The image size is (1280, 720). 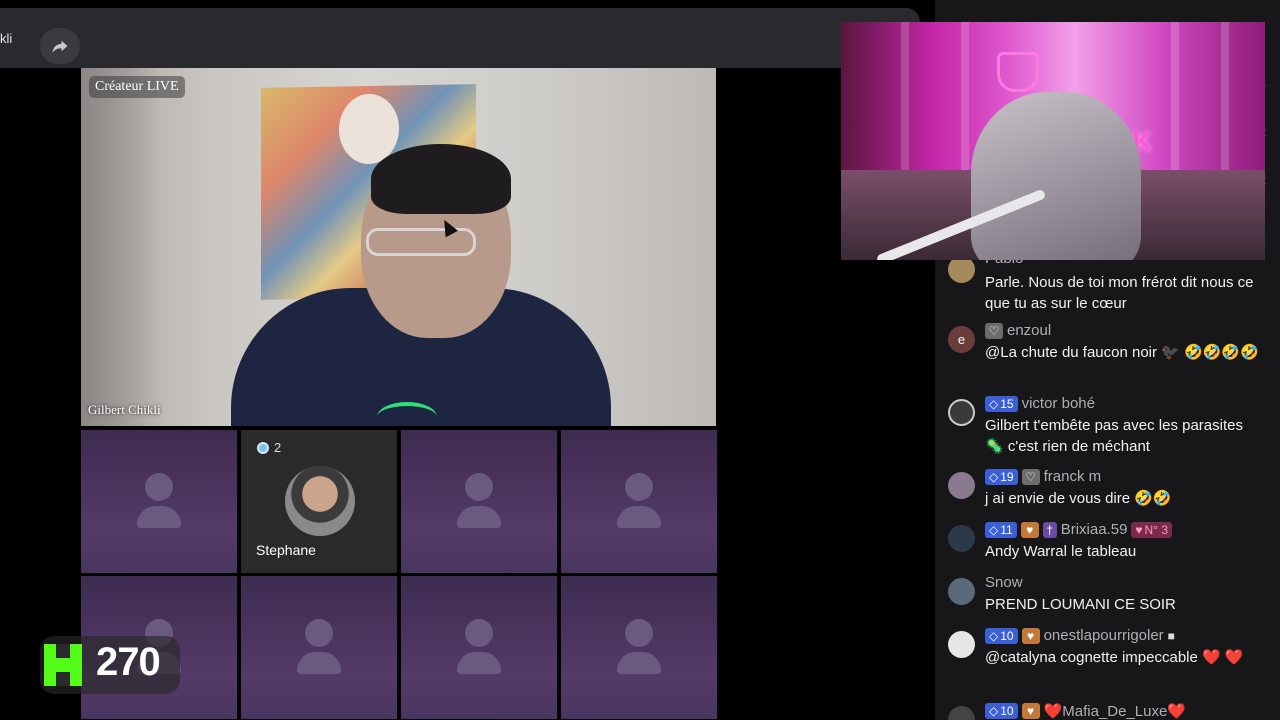 I want to click on guest-slot-stephane: 2 Stephane, so click(x=319, y=501).